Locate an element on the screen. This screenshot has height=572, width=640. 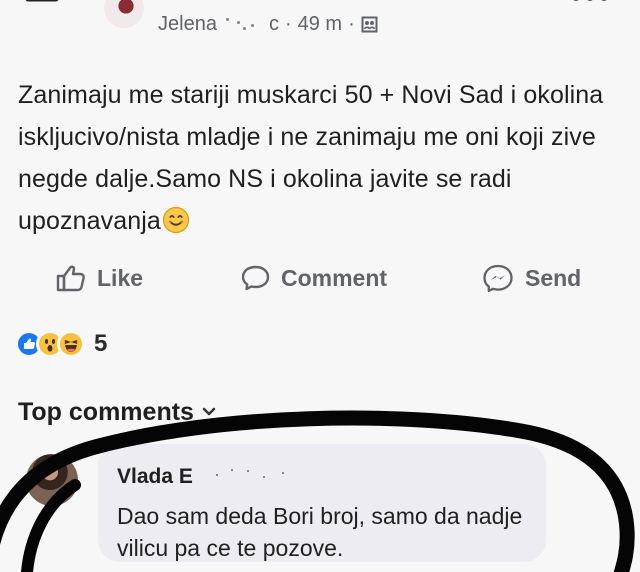
author-avatar is located at coordinates (124, 14).